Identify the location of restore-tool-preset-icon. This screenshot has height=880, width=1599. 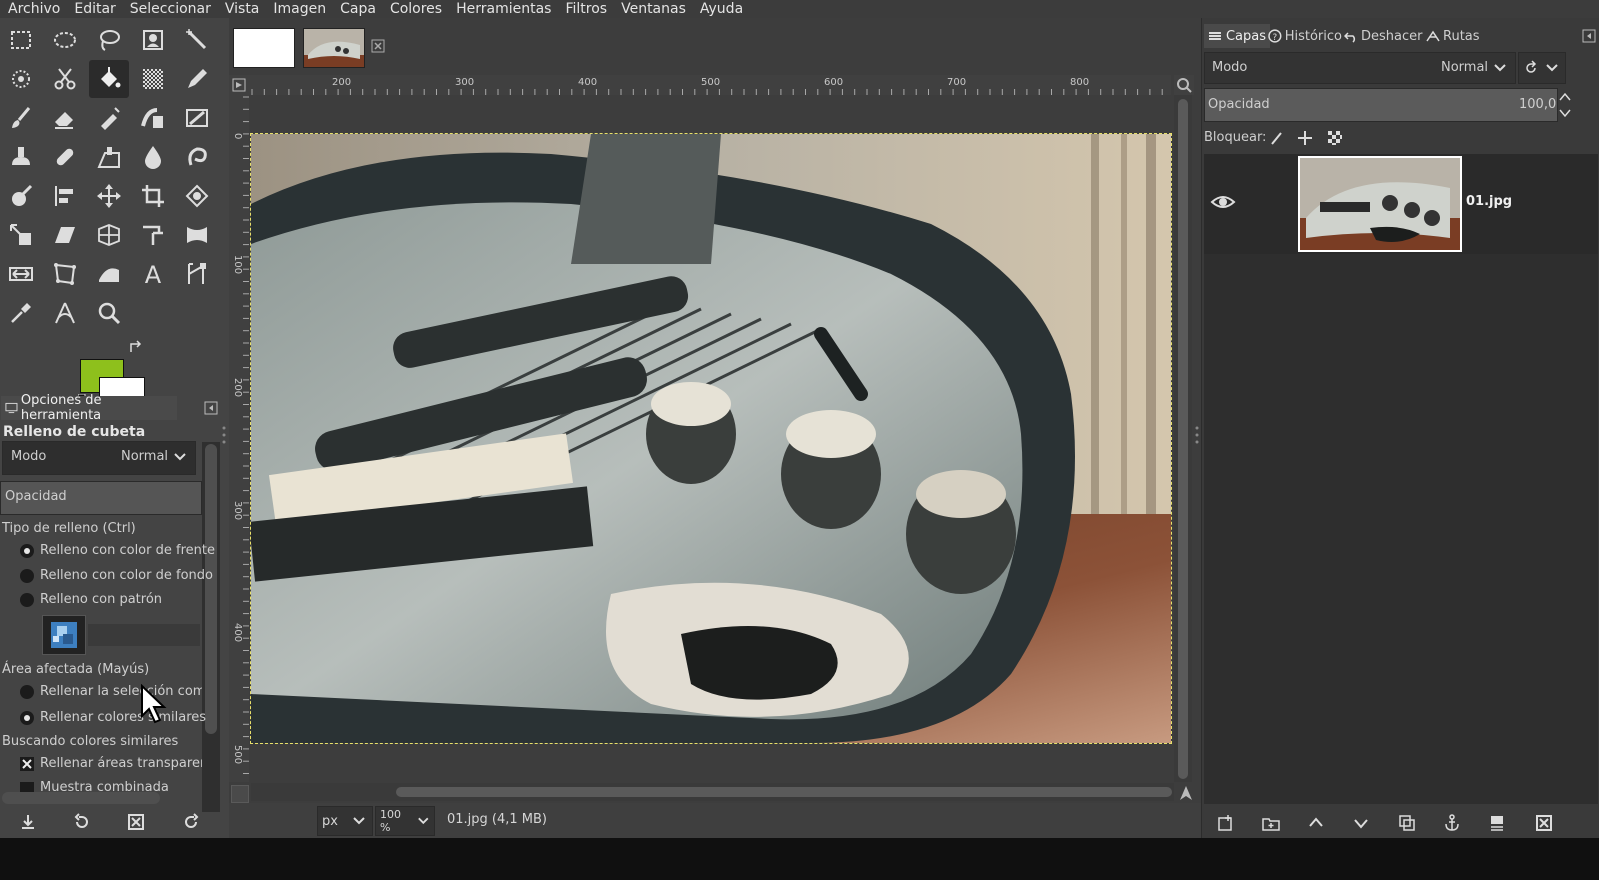
(82, 822).